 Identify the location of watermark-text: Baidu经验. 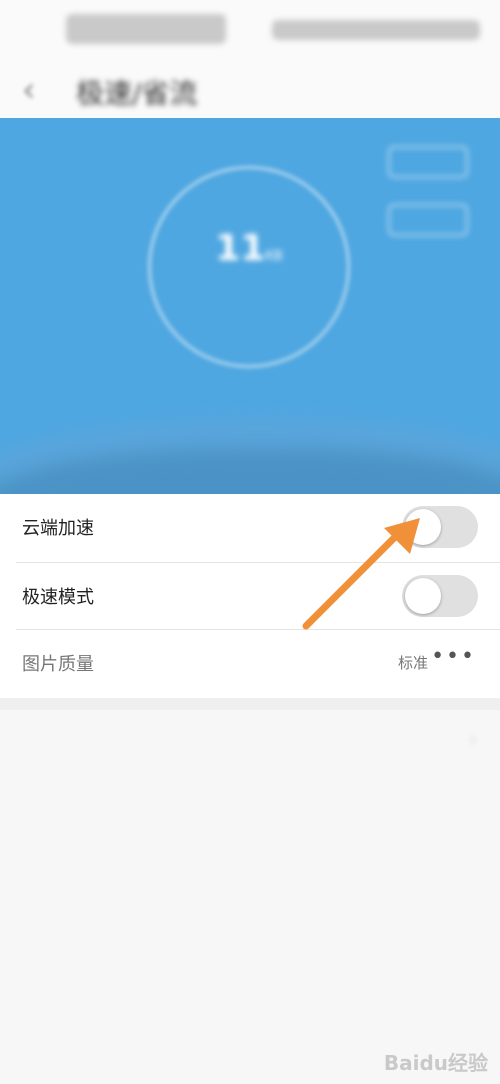
(435, 1063).